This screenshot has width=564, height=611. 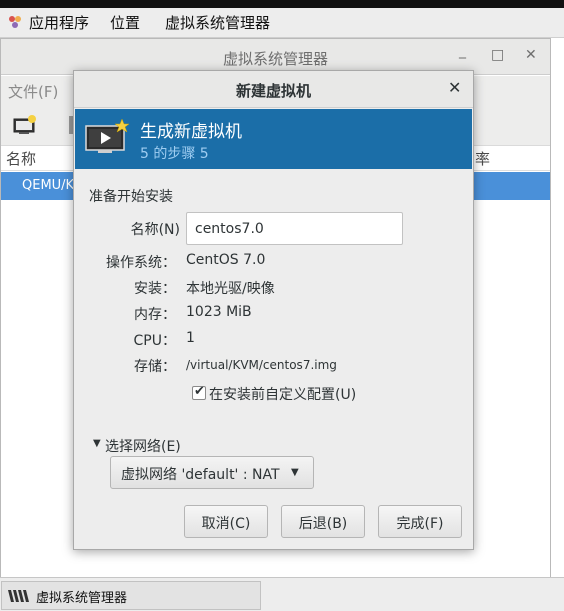 What do you see at coordinates (217, 22) in the screenshot?
I see `active-app-menu: 虚拟系统管理器` at bounding box center [217, 22].